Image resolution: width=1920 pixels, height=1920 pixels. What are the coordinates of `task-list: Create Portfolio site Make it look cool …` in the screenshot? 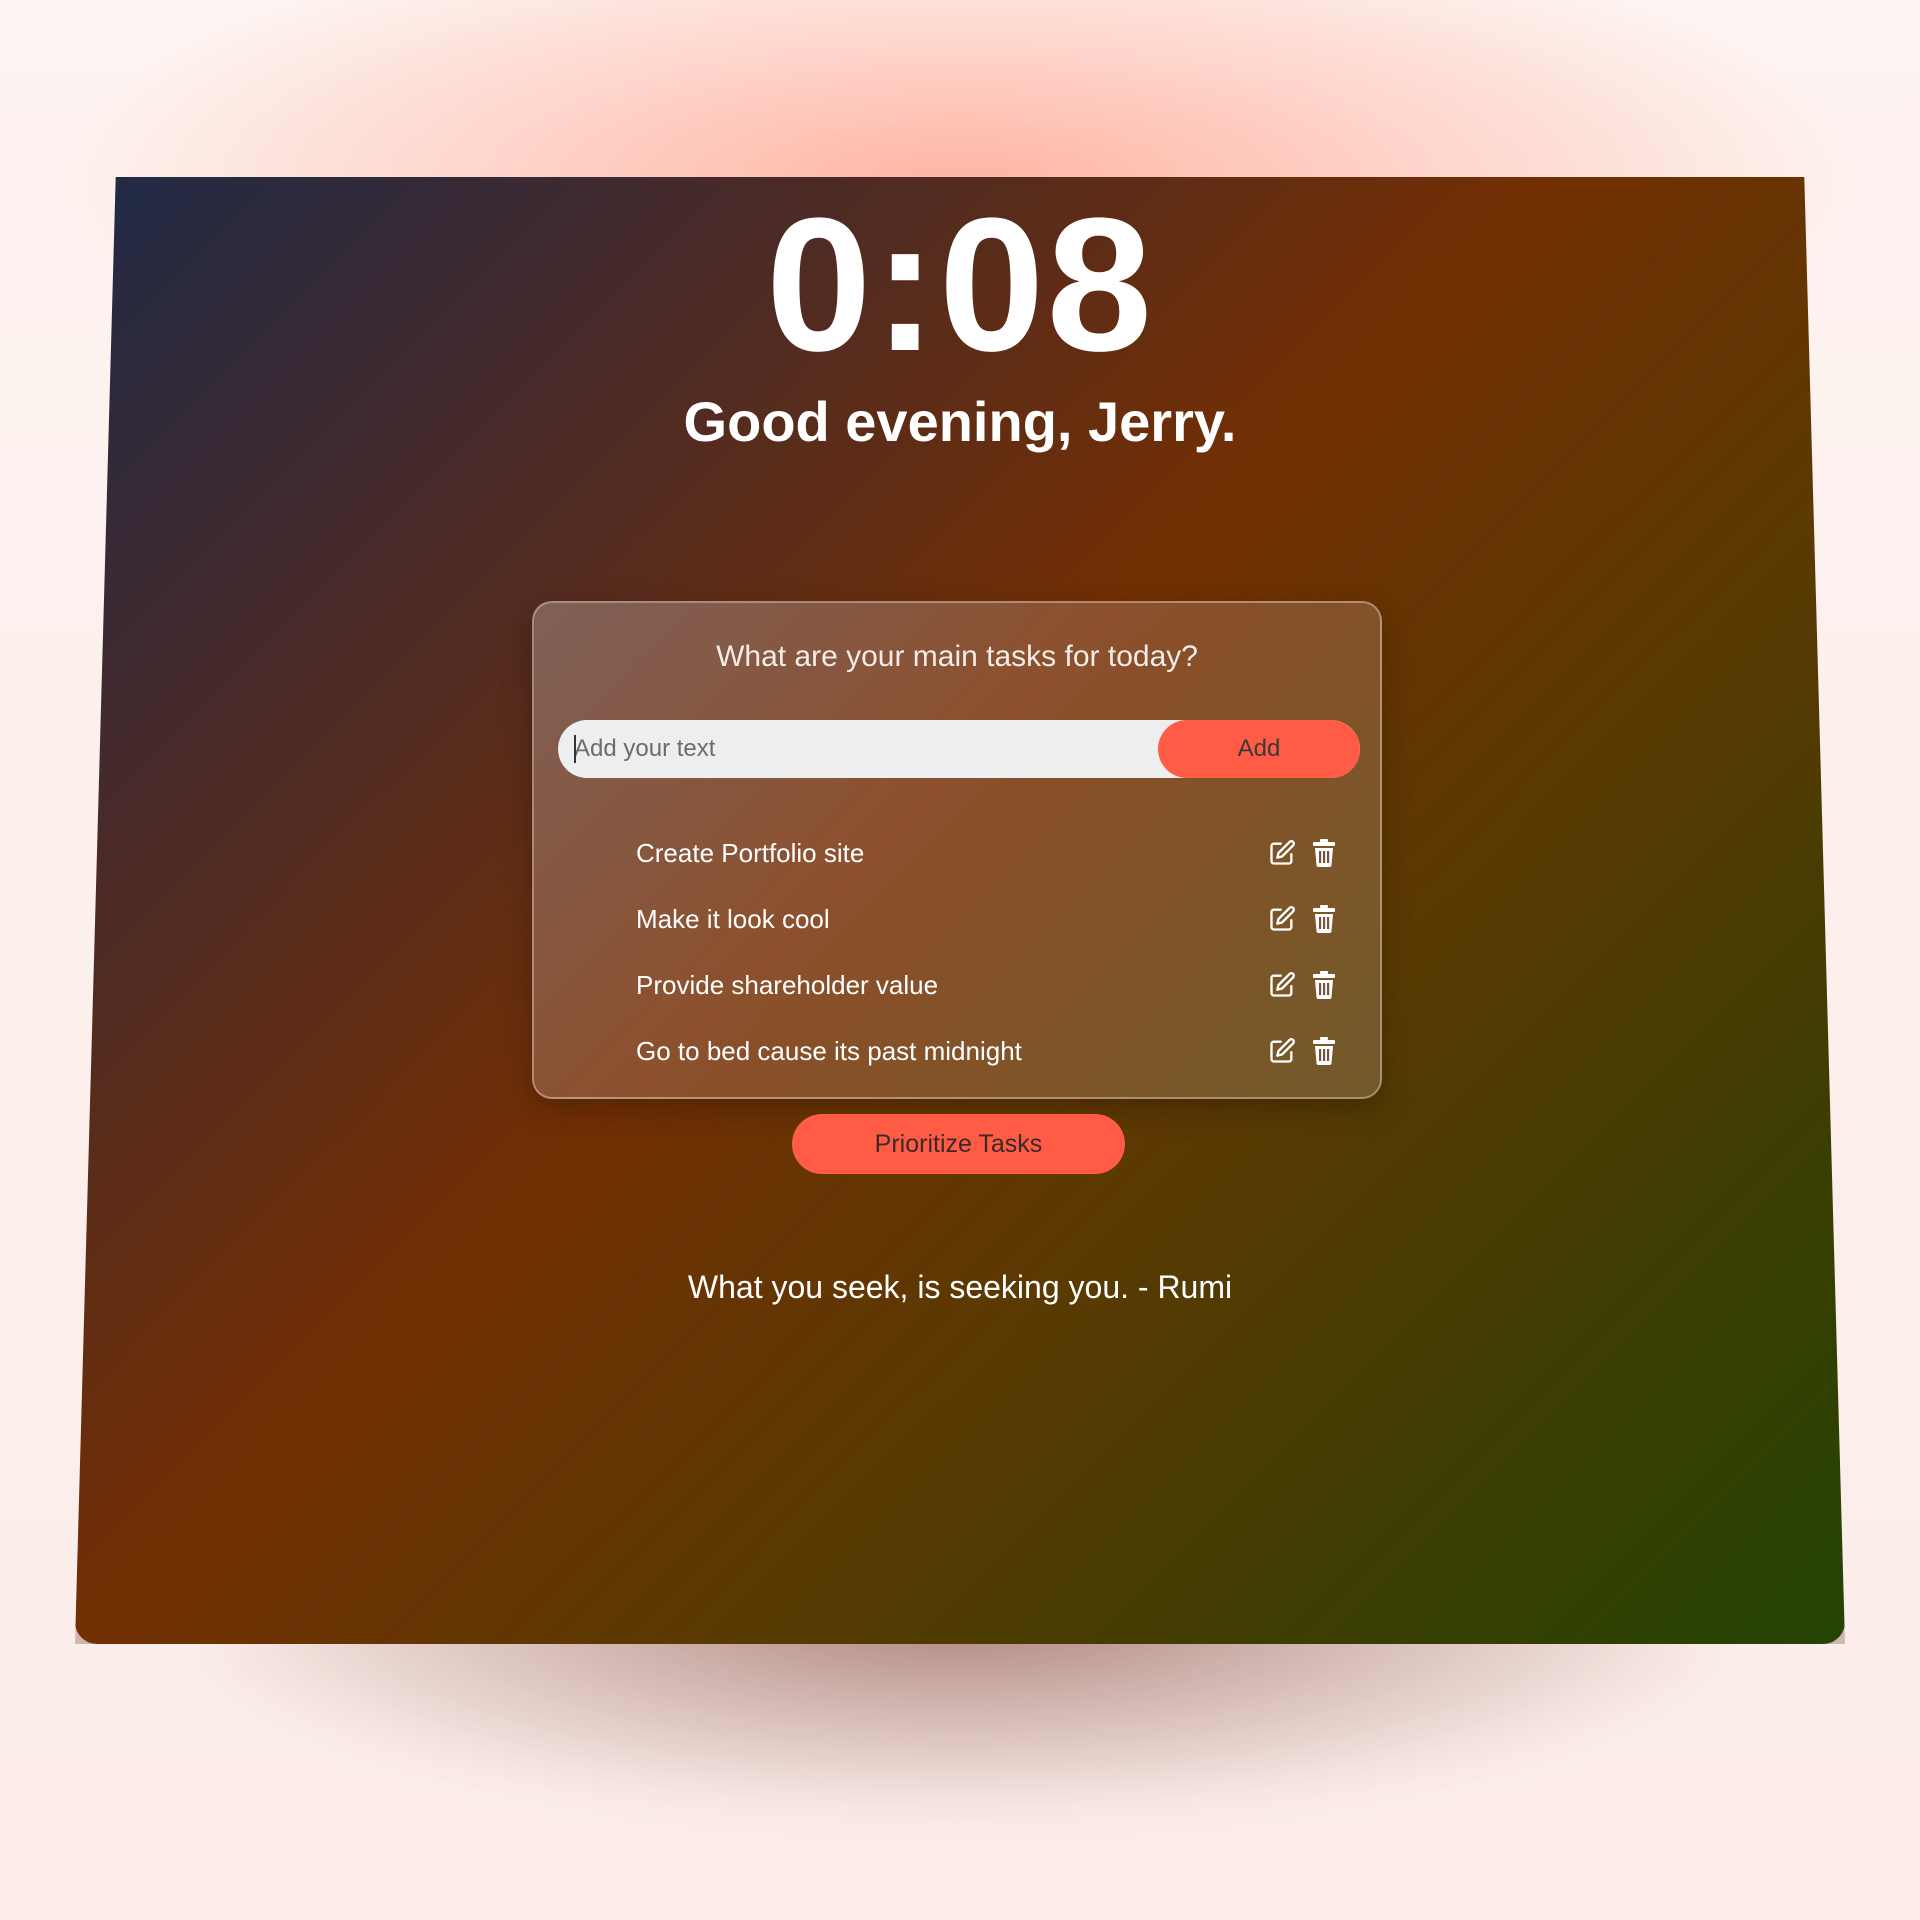 It's located at (957, 957).